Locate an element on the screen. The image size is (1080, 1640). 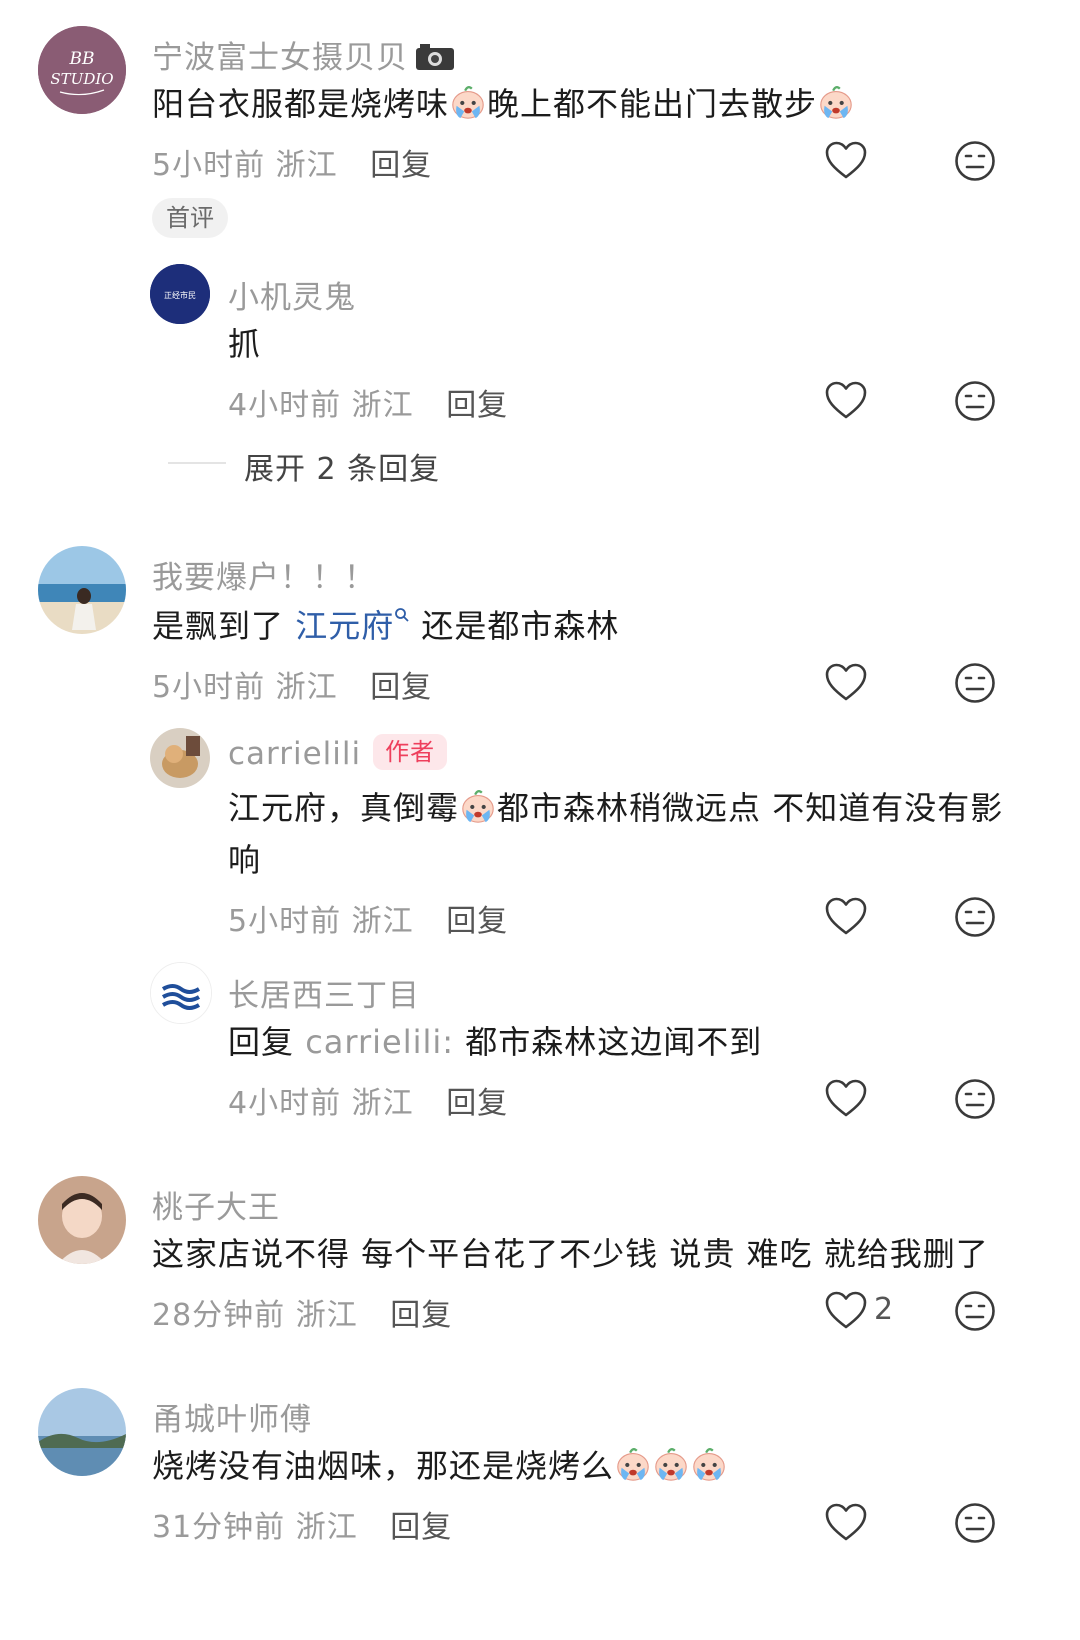
like-count: 2 is located at coordinates (884, 1309).